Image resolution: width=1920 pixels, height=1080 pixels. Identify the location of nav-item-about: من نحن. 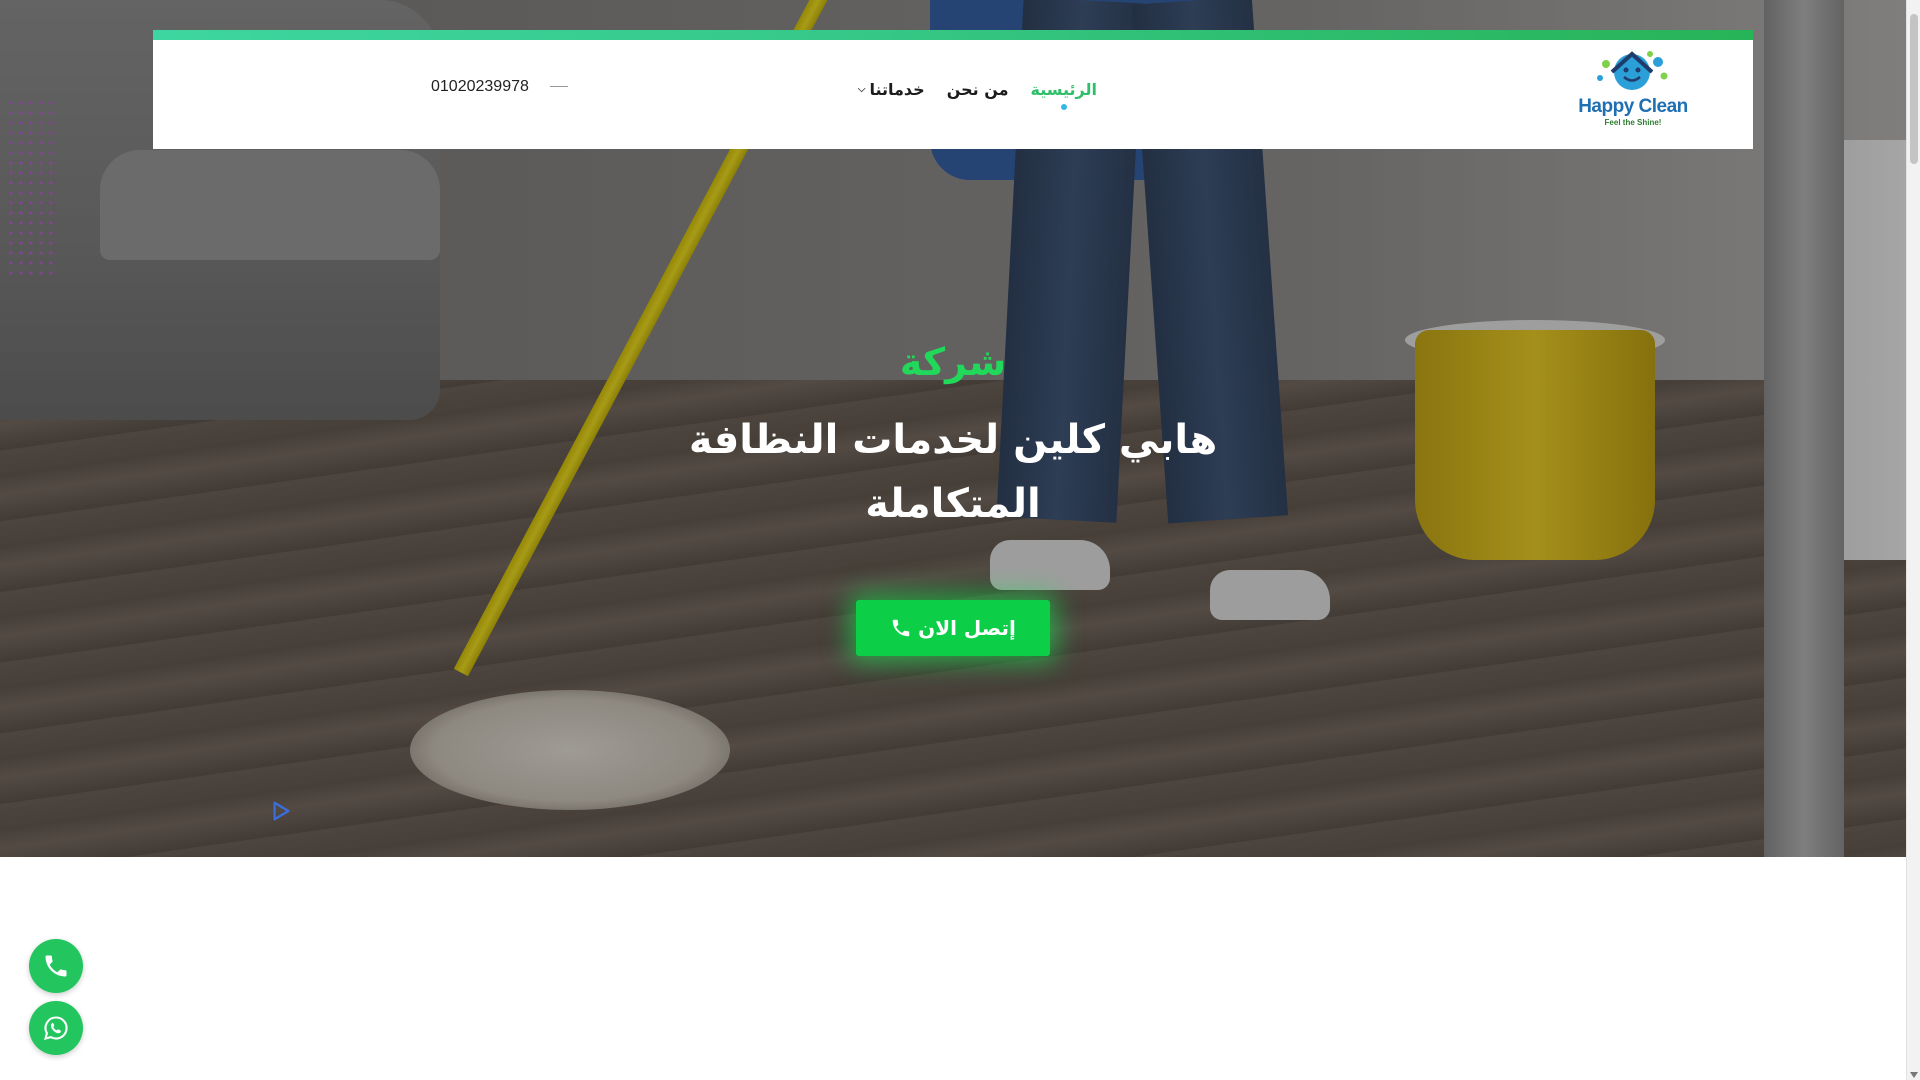
(978, 89).